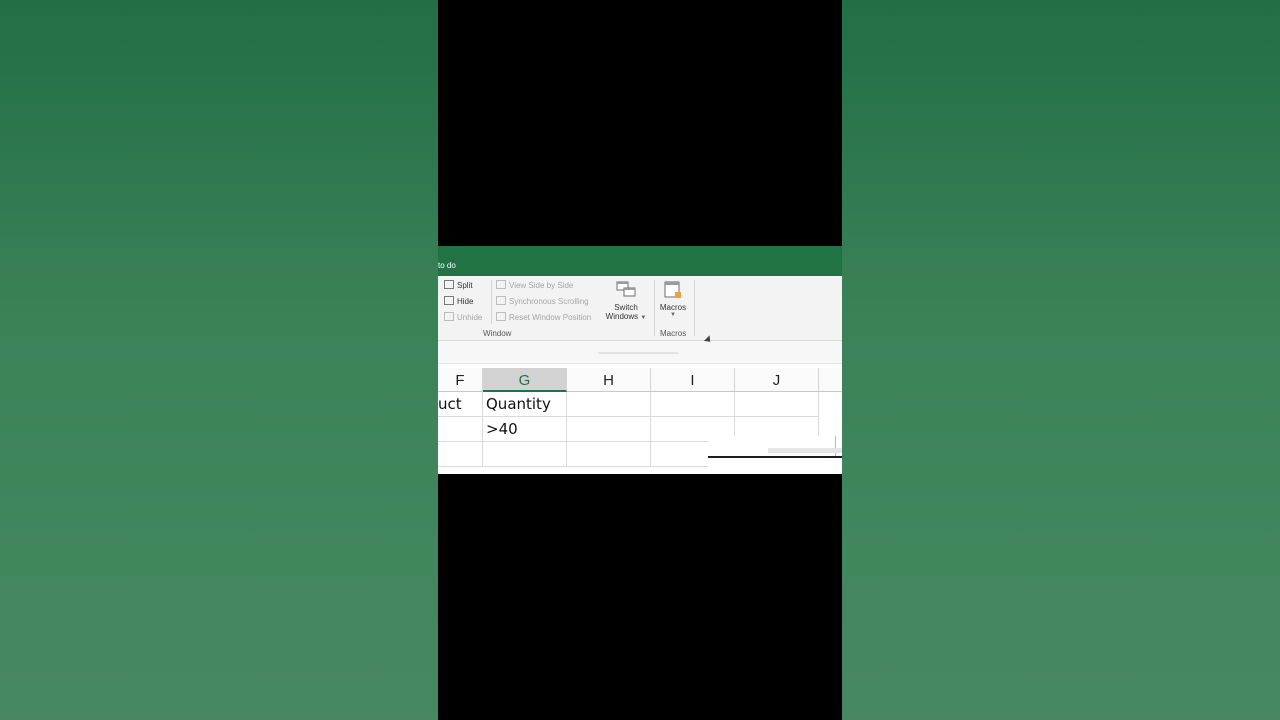  I want to click on cell-g3, so click(525, 454).